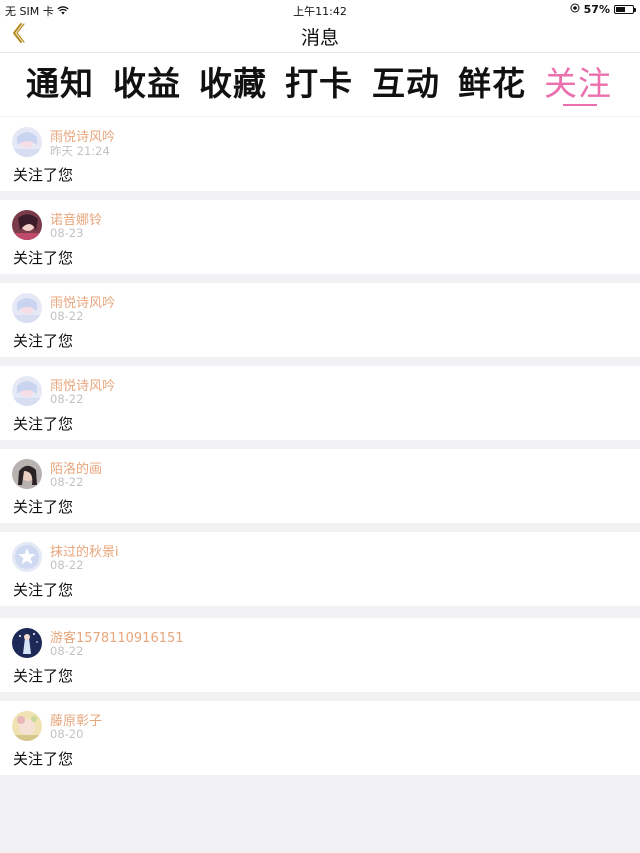 The height and width of the screenshot is (853, 640). Describe the element at coordinates (67, 734) in the screenshot. I see `timestamp: 08-20` at that location.